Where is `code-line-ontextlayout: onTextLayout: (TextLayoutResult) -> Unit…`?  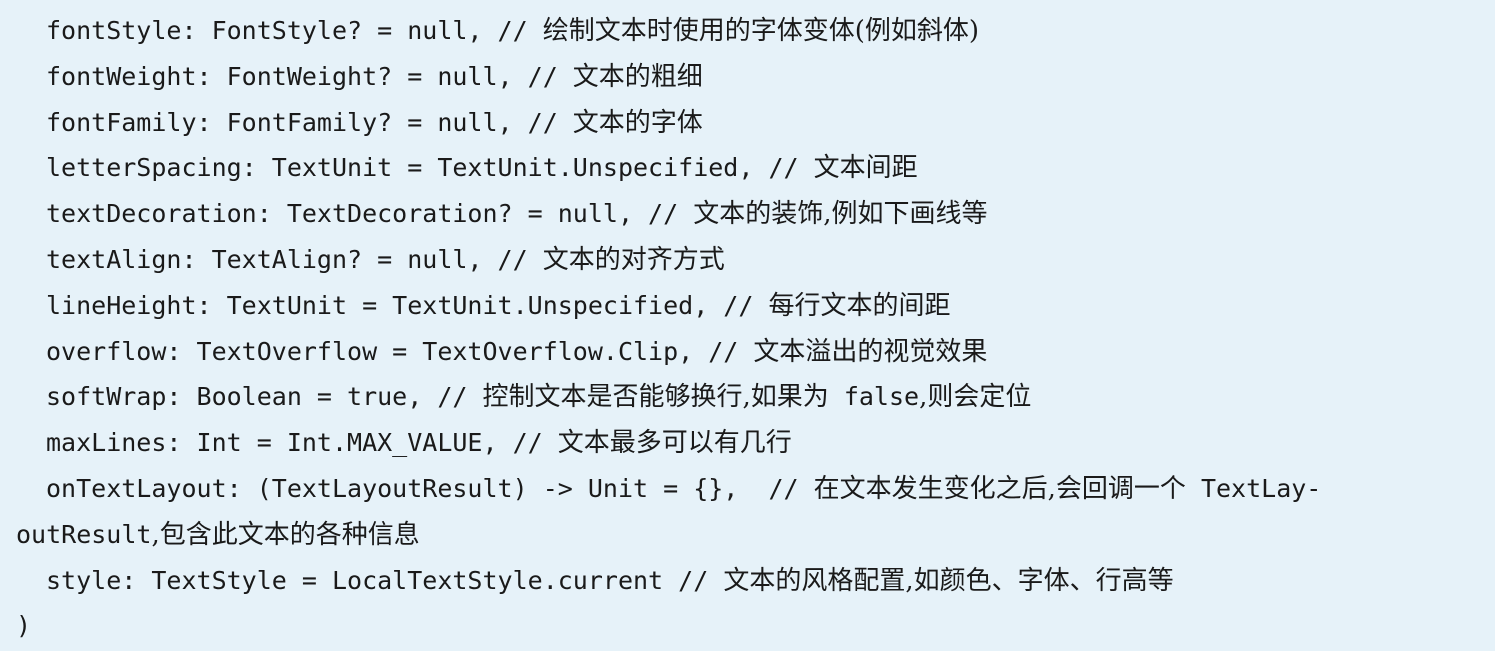
code-line-ontextlayout: onTextLayout: (TextLayoutResult) -> Unit… is located at coordinates (755, 489).